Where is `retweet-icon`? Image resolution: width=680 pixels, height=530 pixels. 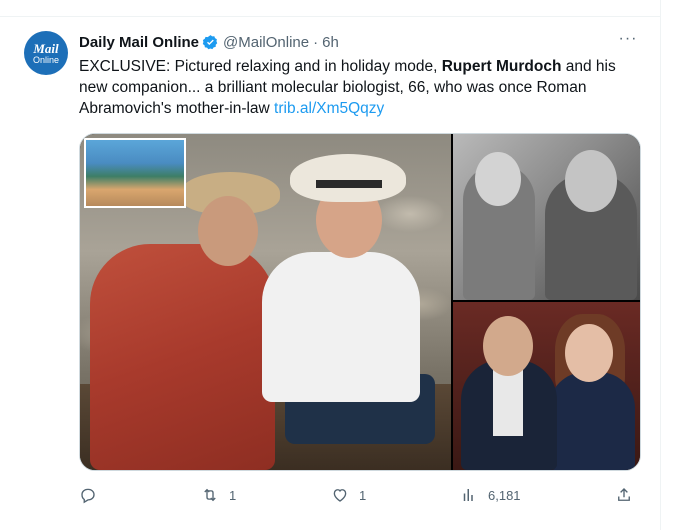
retweet-icon is located at coordinates (210, 495).